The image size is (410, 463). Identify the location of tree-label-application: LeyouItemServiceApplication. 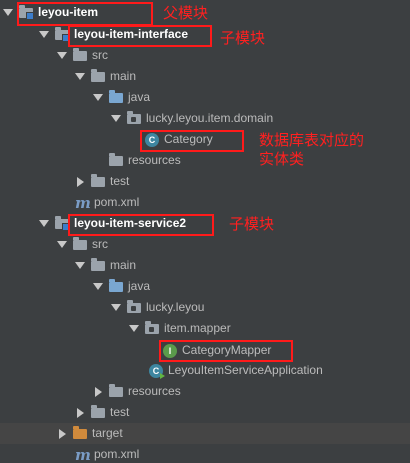
(245, 370).